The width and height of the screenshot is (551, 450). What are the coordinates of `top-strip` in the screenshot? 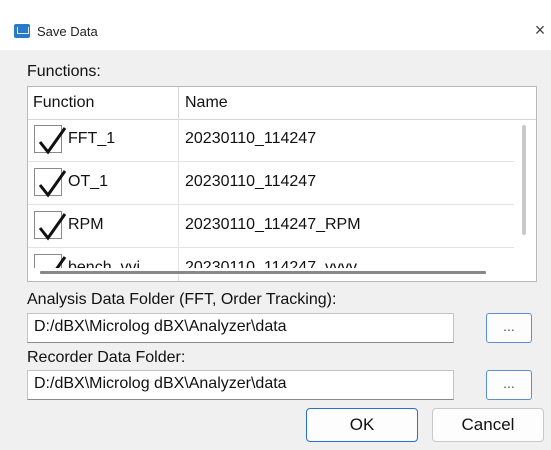 It's located at (275, 8).